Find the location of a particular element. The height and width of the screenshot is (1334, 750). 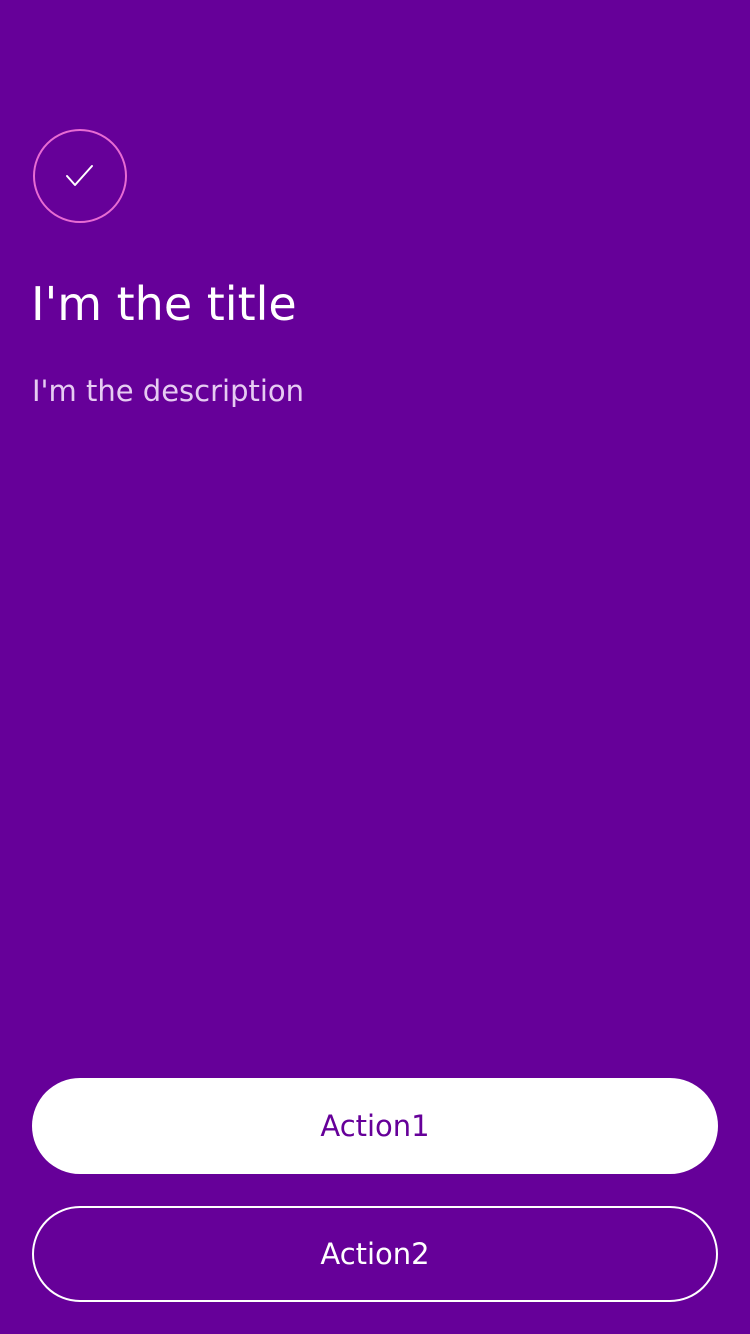

success-icon is located at coordinates (80, 176).